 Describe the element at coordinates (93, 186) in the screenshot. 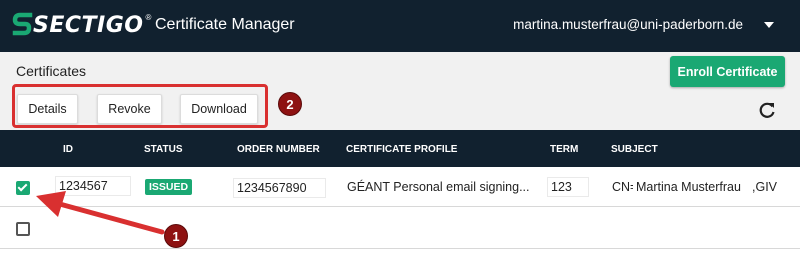

I see `cell-id: 1234567` at that location.